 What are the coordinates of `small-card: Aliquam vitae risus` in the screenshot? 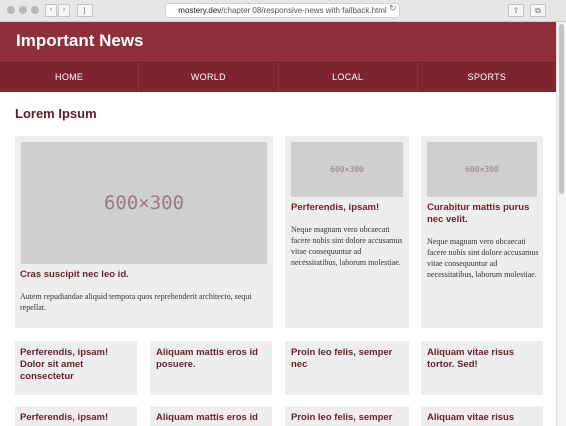 It's located at (482, 416).